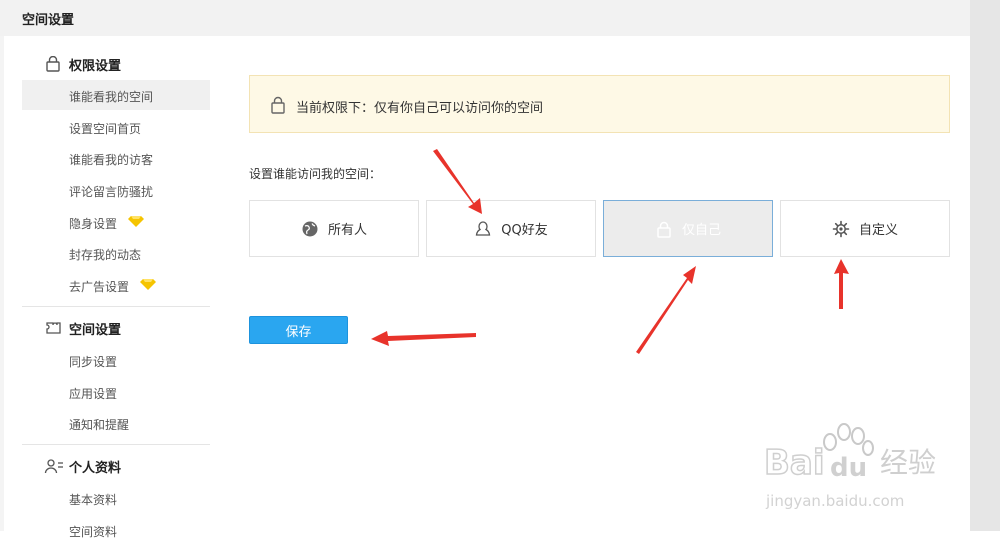 This screenshot has width=1000, height=545. What do you see at coordinates (666, 310) in the screenshot?
I see `arrow-to-only-me` at bounding box center [666, 310].